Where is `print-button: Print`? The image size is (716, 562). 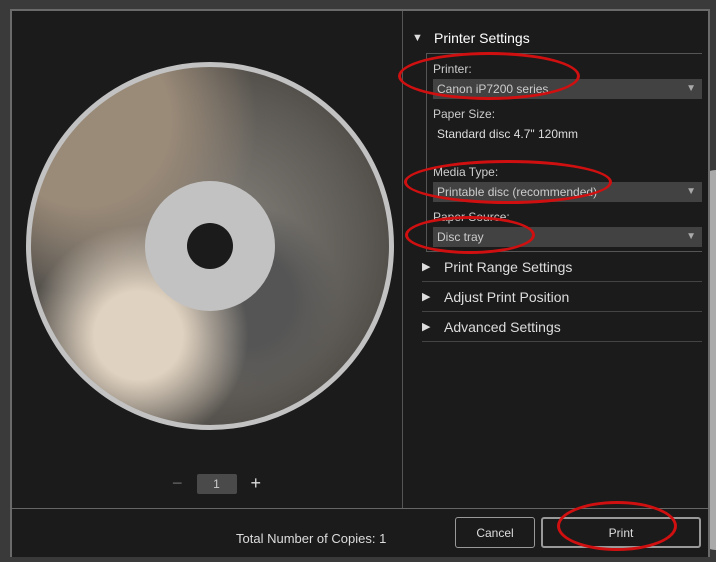
print-button: Print is located at coordinates (621, 532).